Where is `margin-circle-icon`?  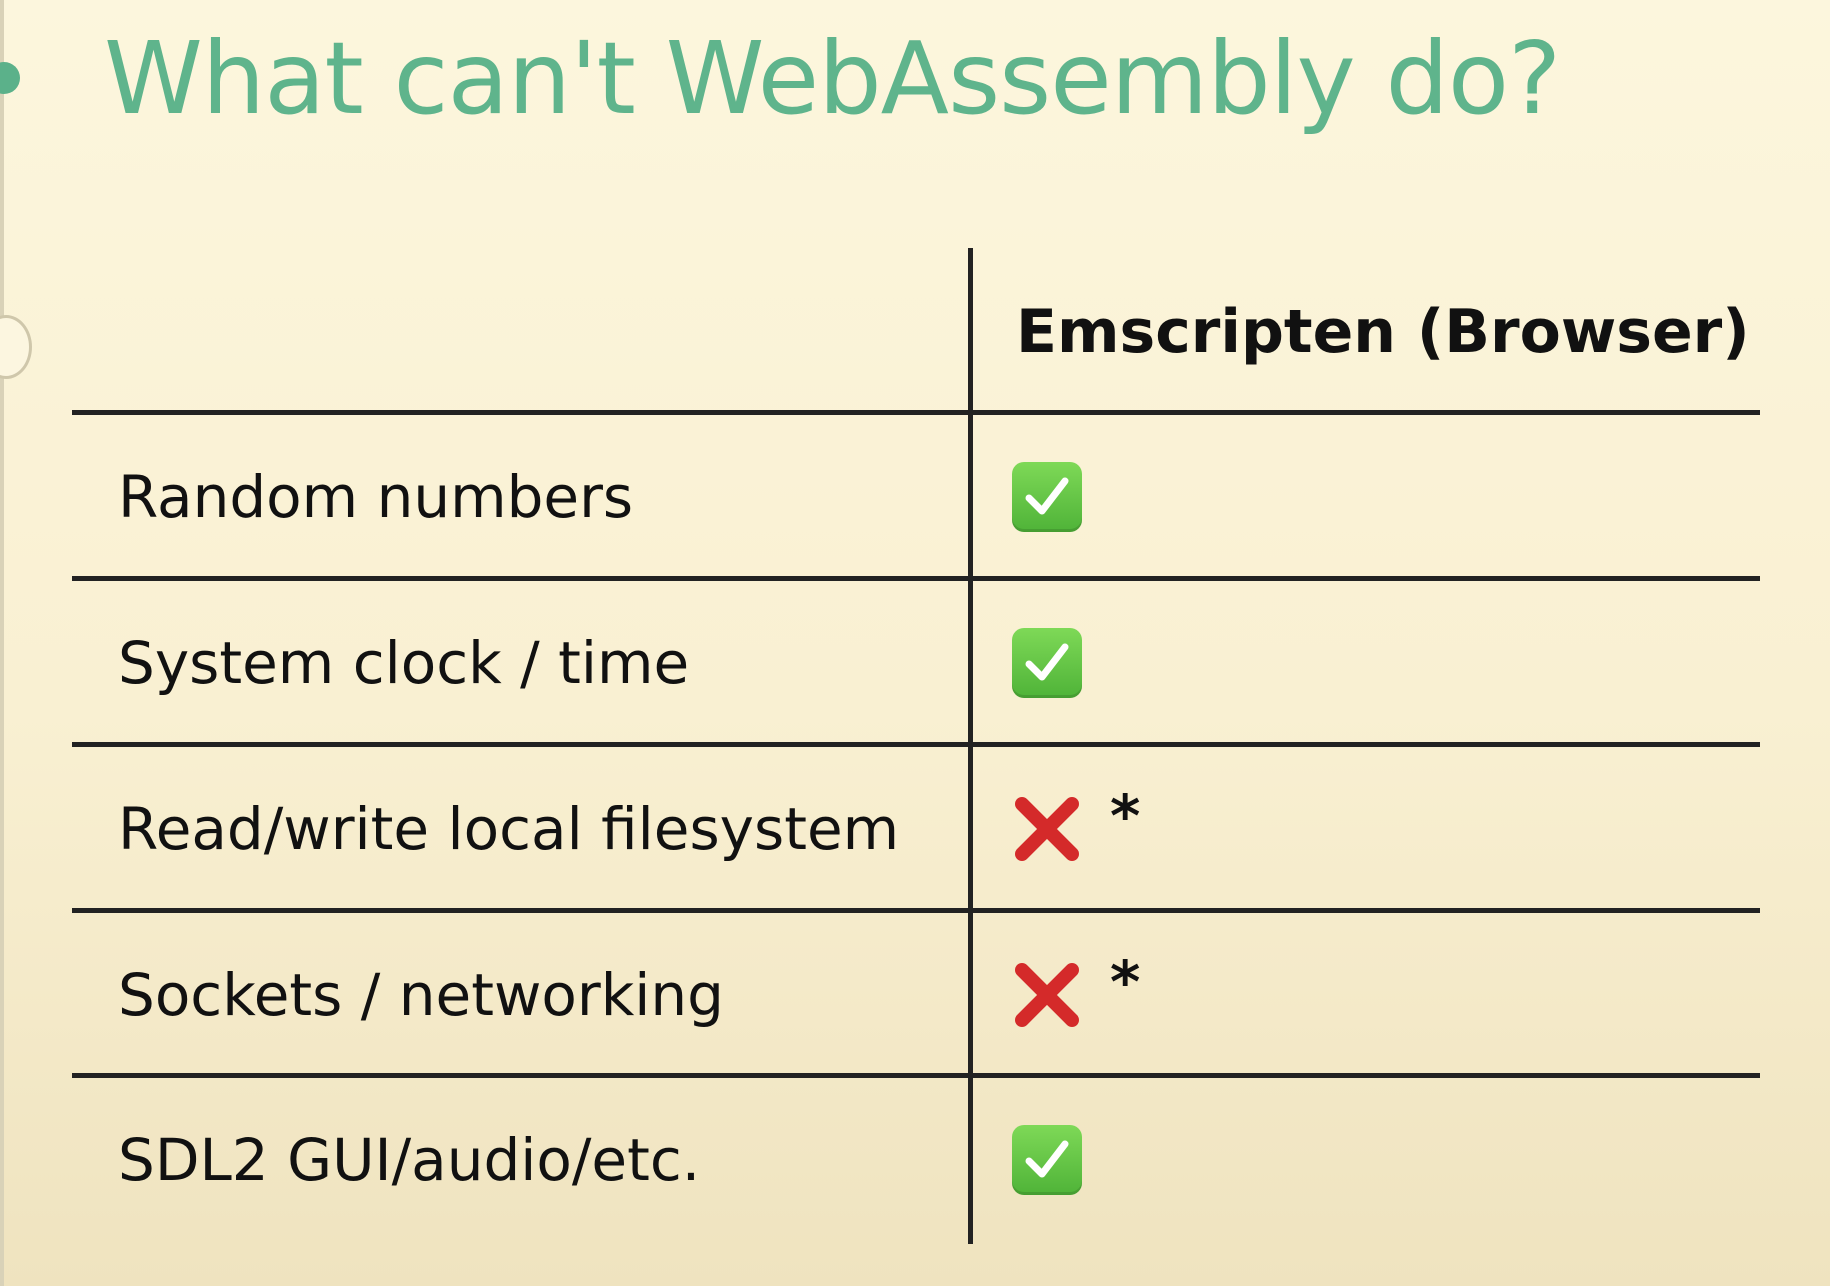
margin-circle-icon is located at coordinates (16, 347).